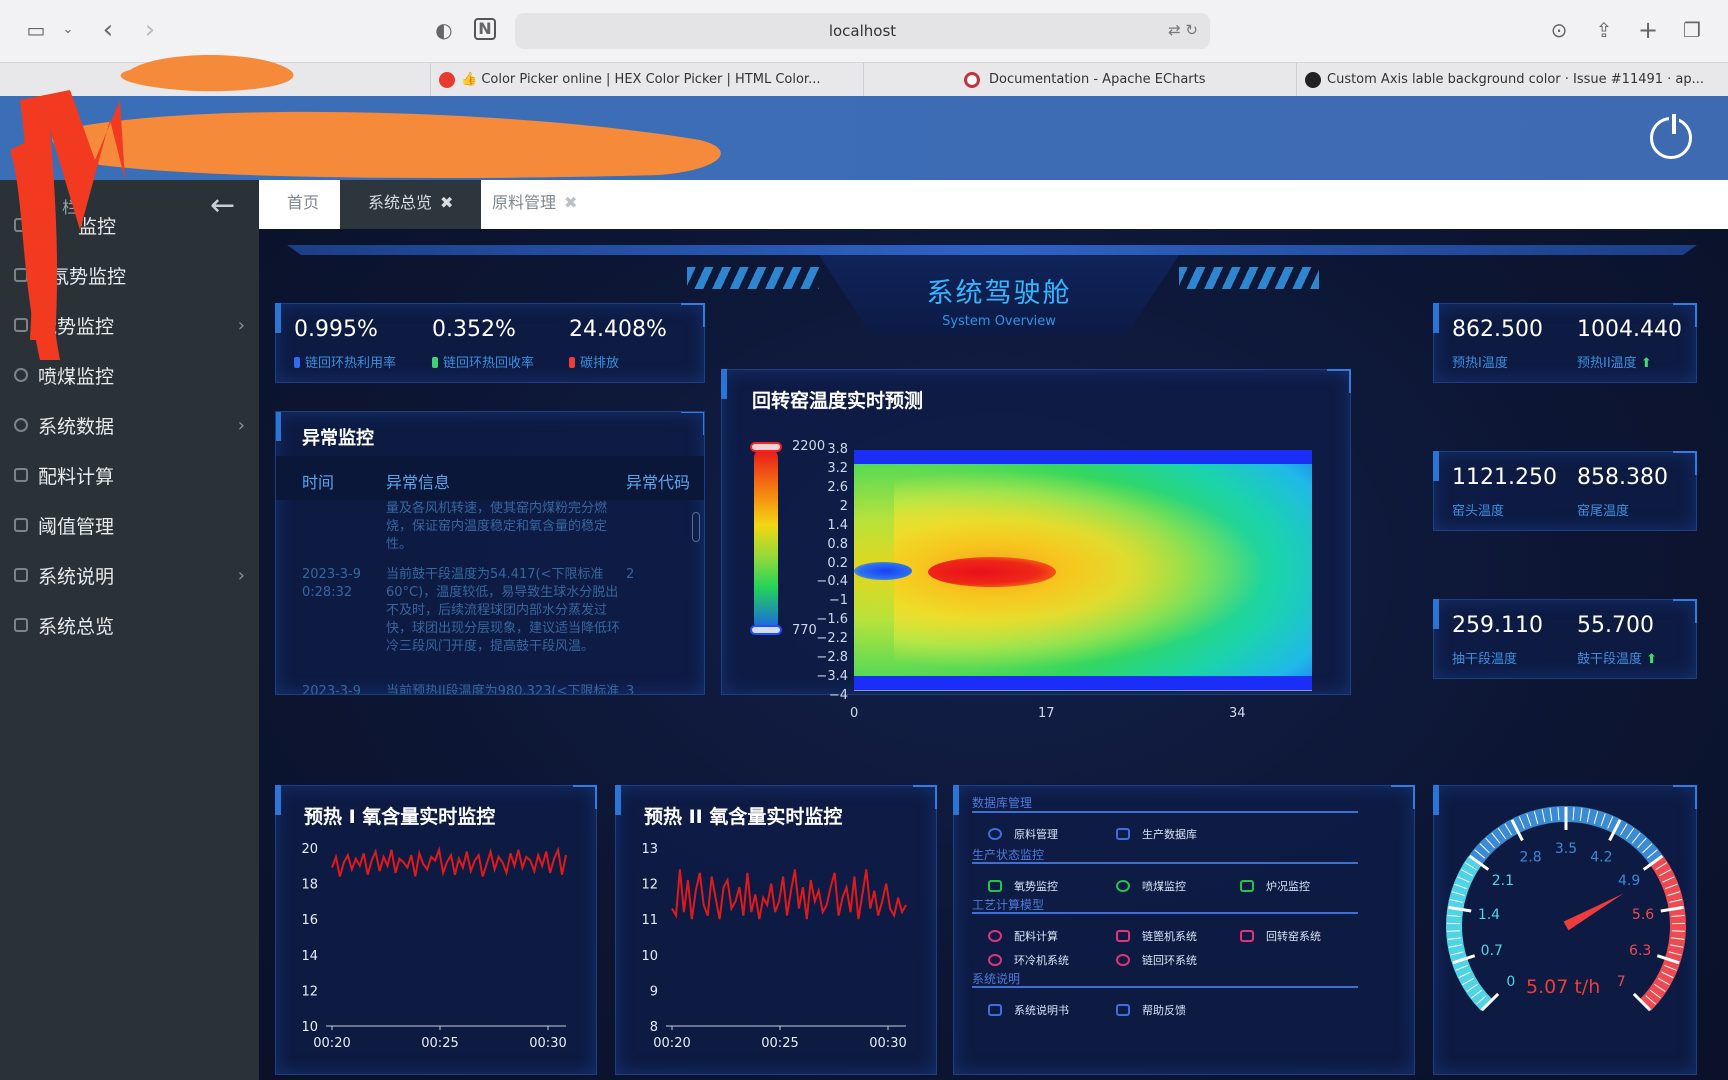 Image resolution: width=1728 pixels, height=1080 pixels. Describe the element at coordinates (129, 625) in the screenshot. I see `sidebar-item: 系统总览` at that location.